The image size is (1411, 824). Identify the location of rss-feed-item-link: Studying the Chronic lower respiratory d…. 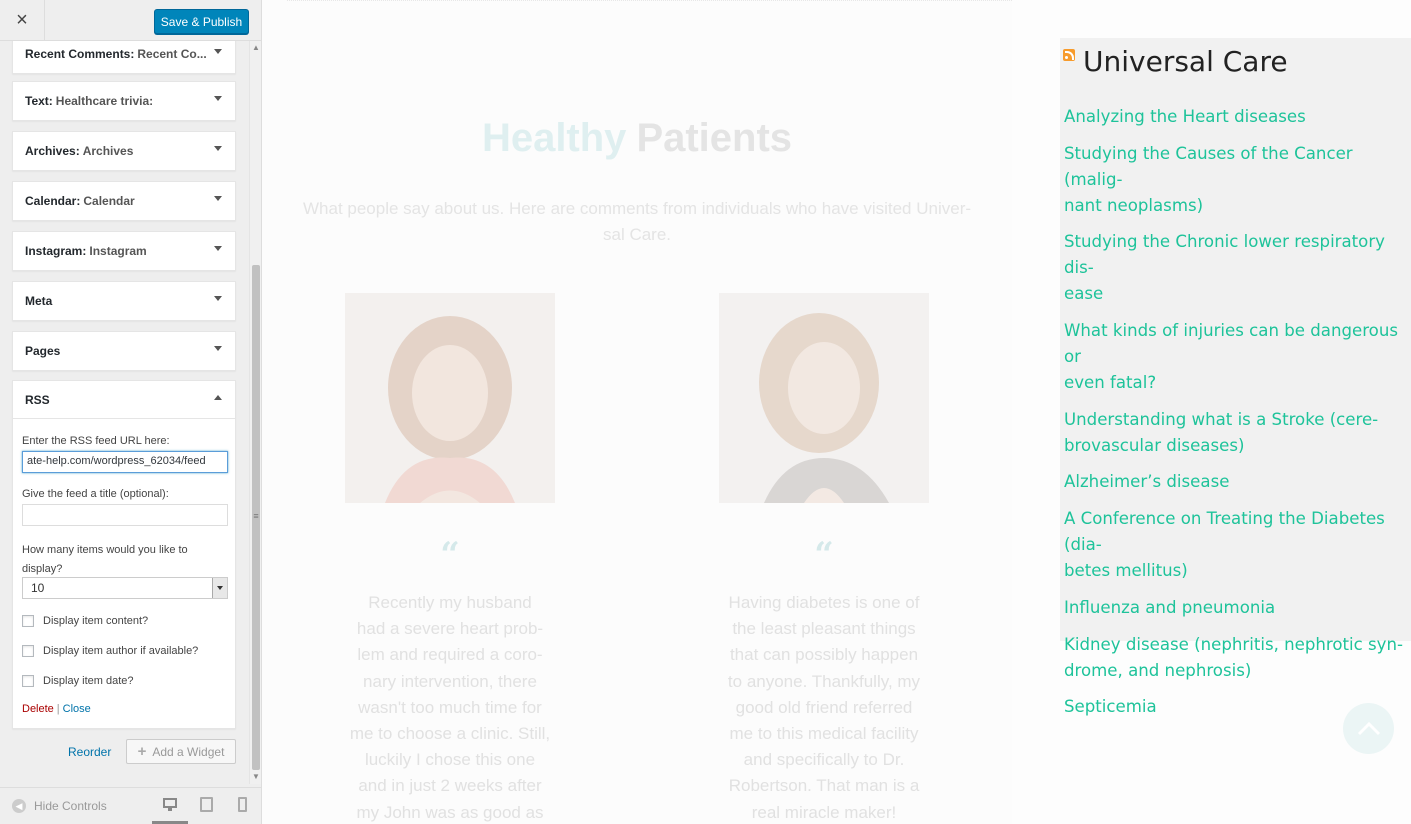
(1237, 268).